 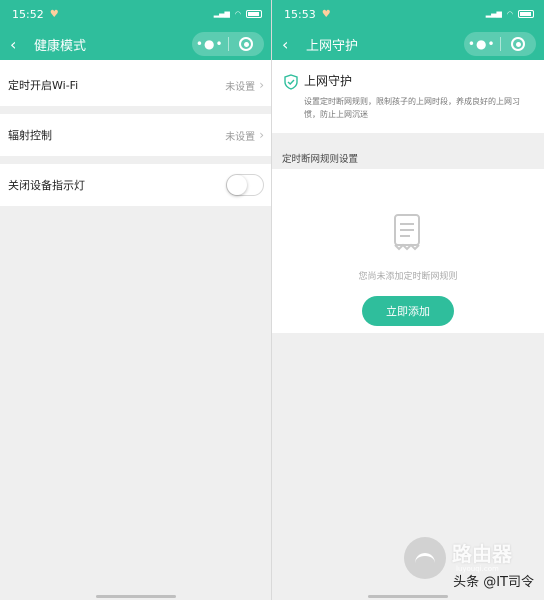 I want to click on watermark-brand: 路由器, so click(x=482, y=554).